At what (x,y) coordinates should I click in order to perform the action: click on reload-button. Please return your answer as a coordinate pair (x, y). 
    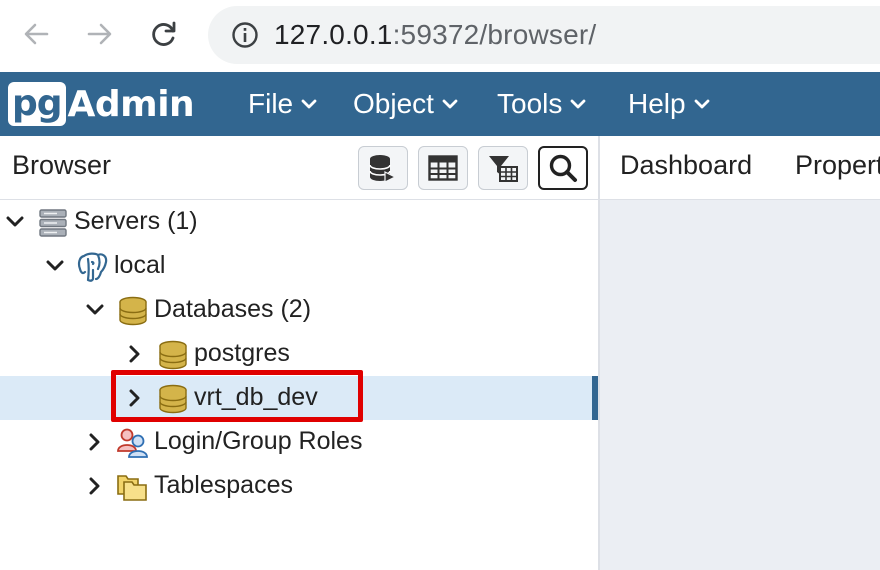
    Looking at the image, I should click on (164, 34).